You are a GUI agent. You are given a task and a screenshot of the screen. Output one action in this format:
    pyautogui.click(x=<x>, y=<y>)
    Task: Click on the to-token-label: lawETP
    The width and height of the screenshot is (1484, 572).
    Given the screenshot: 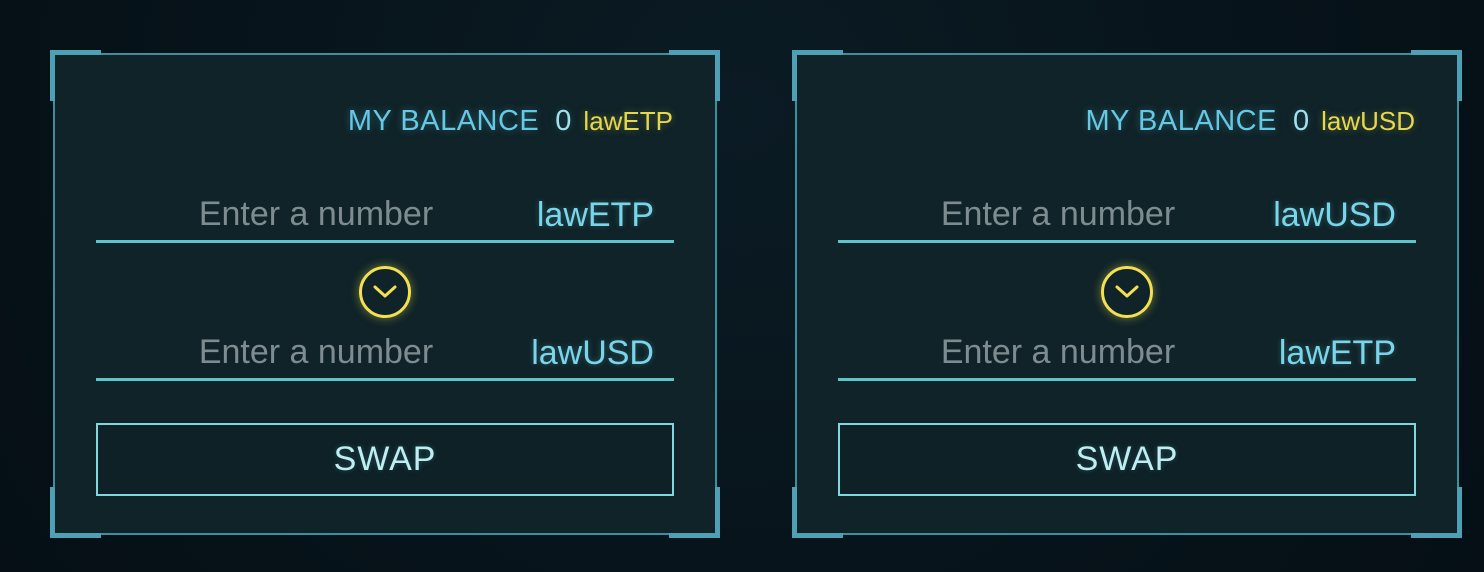 What is the action you would take?
    pyautogui.click(x=1337, y=353)
    